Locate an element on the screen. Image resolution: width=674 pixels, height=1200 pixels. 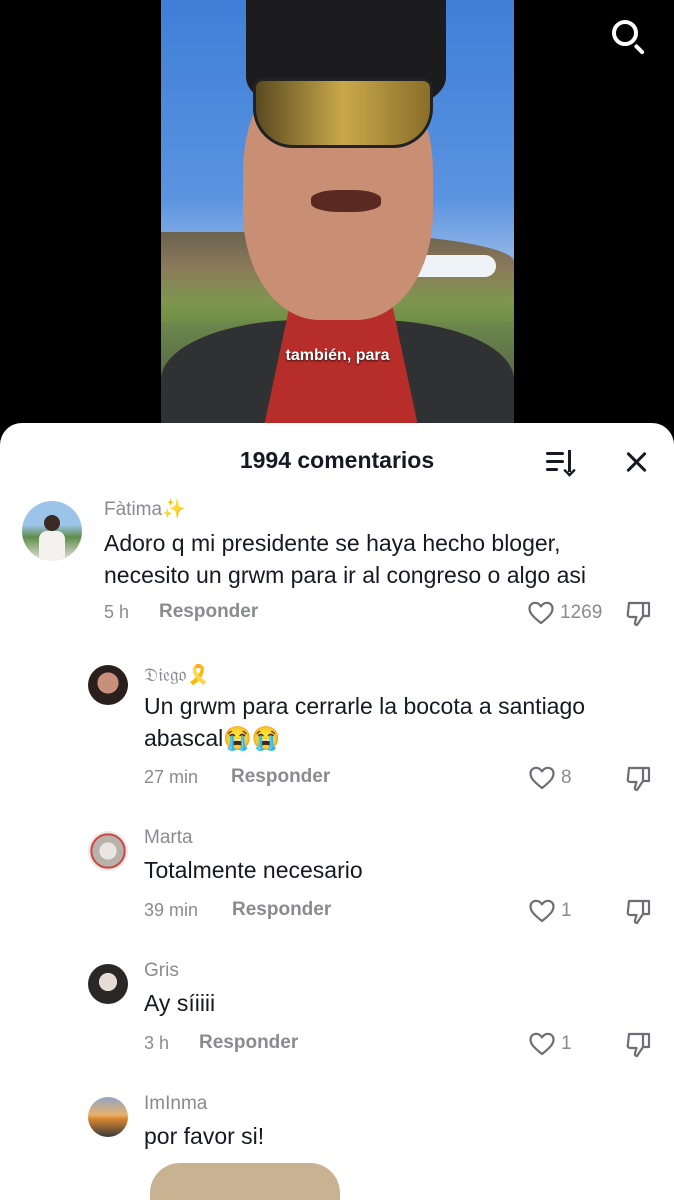
like-button: 1269 is located at coordinates (568, 614).